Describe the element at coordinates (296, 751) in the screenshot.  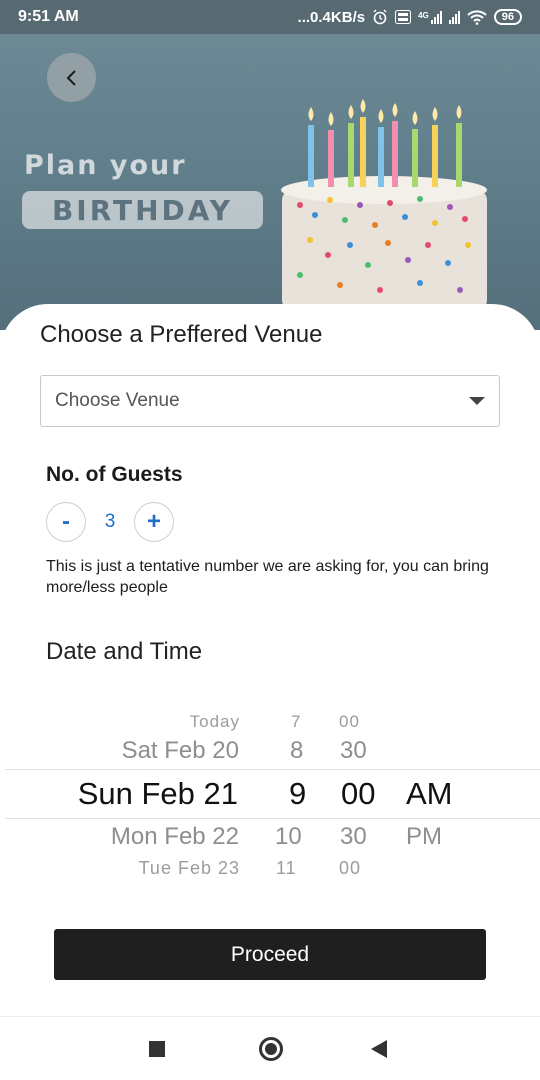
I see `picker-hour-item: 8` at that location.